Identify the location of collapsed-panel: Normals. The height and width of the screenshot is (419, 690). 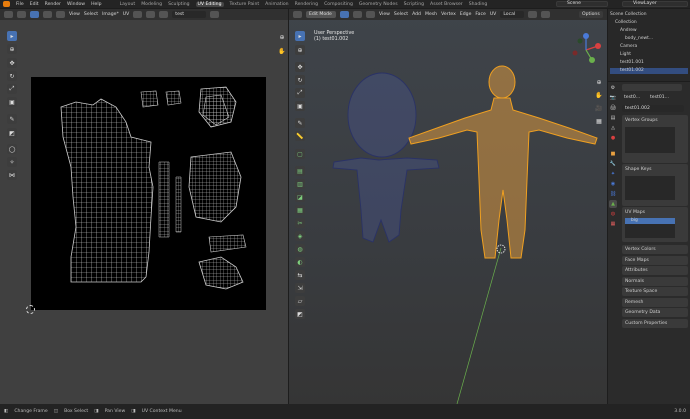
(655, 281).